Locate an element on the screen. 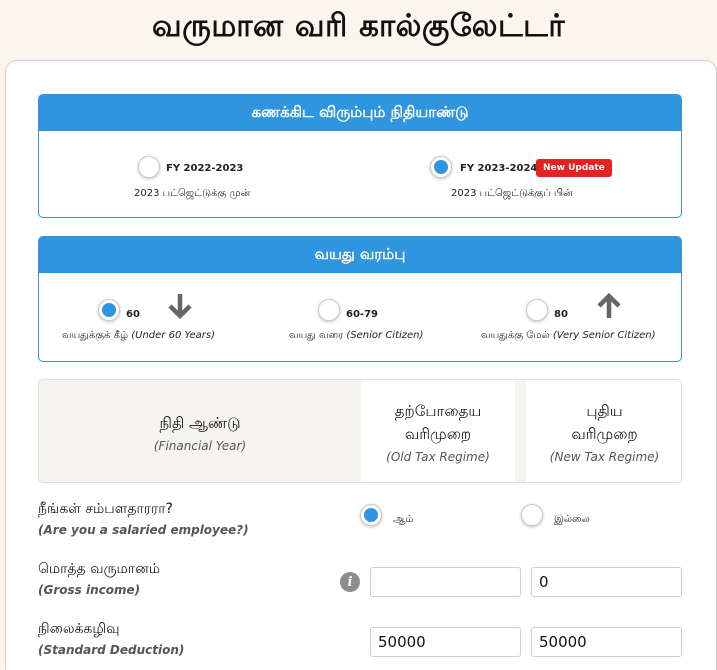  financial-year-subtitle: (Financial Year) is located at coordinates (200, 445).